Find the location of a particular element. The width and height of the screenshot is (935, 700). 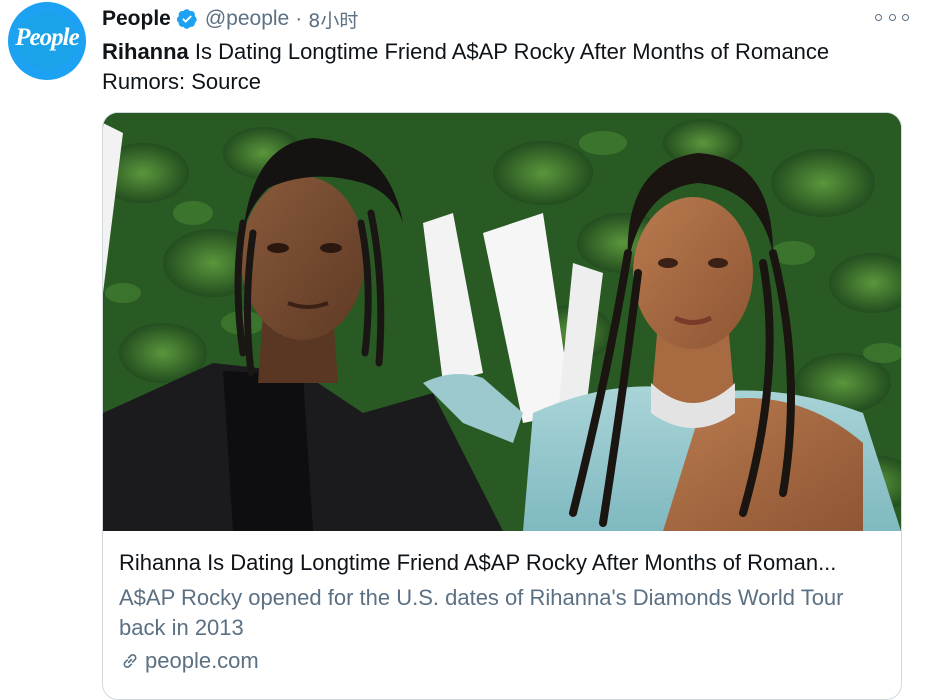

tweet-header: People @people · 8小时 is located at coordinates (230, 19).